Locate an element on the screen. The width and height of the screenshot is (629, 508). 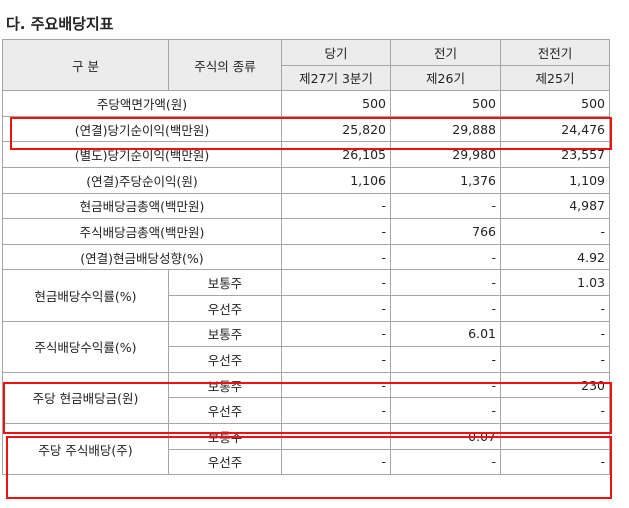
row-label: 현금배당금총액(백만원) is located at coordinates (142, 206).